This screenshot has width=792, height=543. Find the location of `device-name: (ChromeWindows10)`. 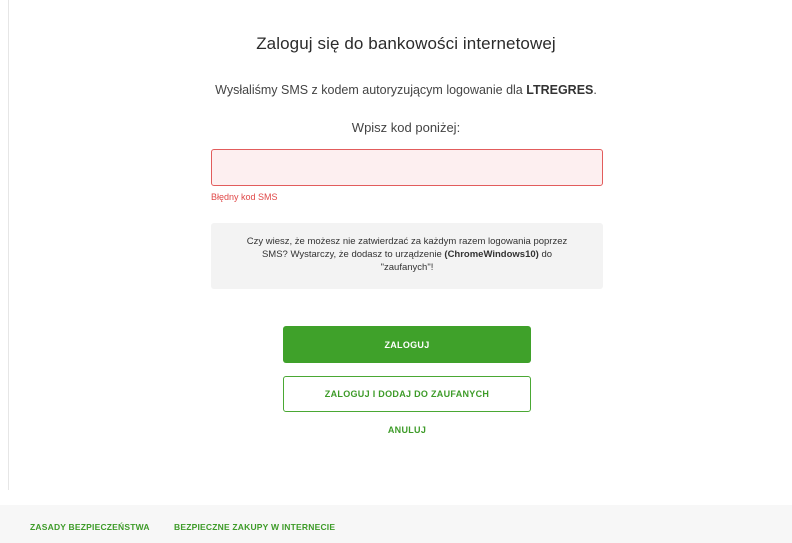

device-name: (ChromeWindows10) is located at coordinates (491, 254).